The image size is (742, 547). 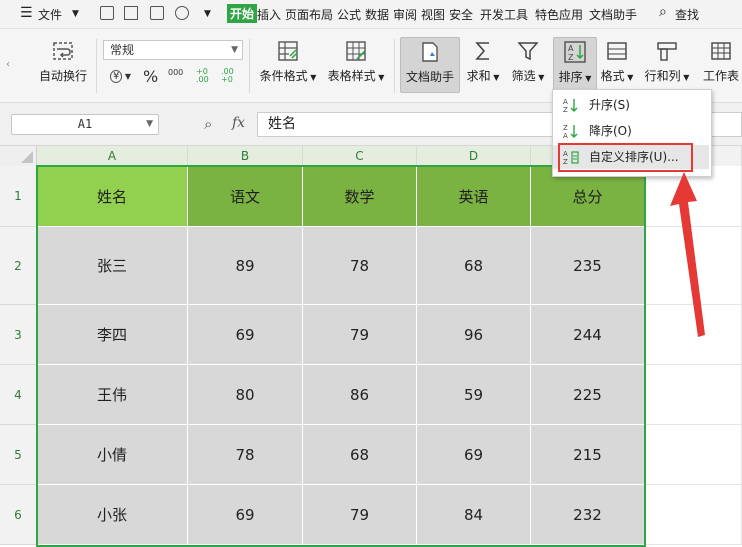 I want to click on cell-d3: 96, so click(x=474, y=335).